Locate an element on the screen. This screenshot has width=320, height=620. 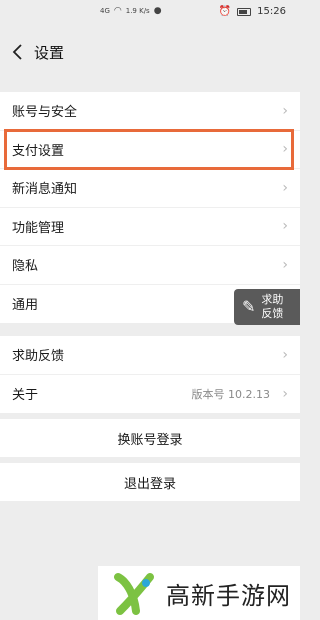
watermark: 高新手游网 is located at coordinates (199, 593).